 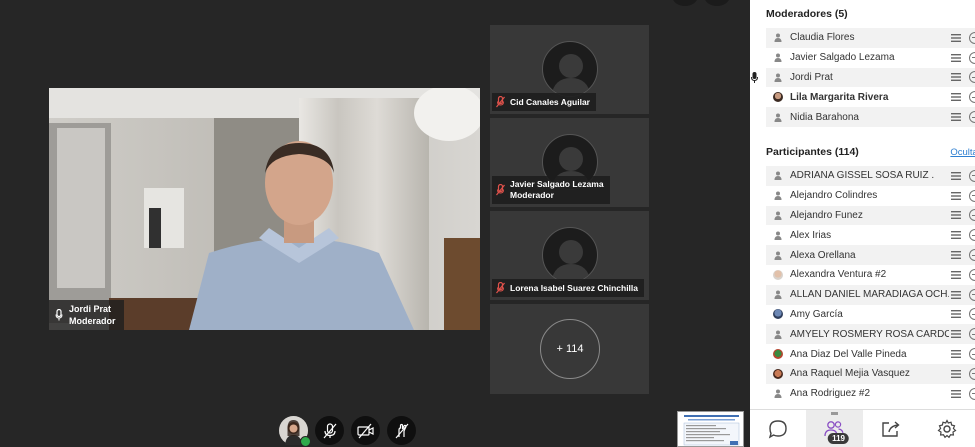 What do you see at coordinates (870, 235) in the screenshot?
I see `list-item: Alex Irias` at bounding box center [870, 235].